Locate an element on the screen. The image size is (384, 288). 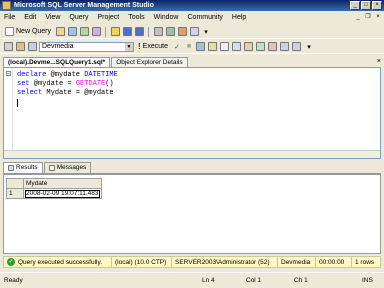
properties-icon is located at coordinates (194, 31).